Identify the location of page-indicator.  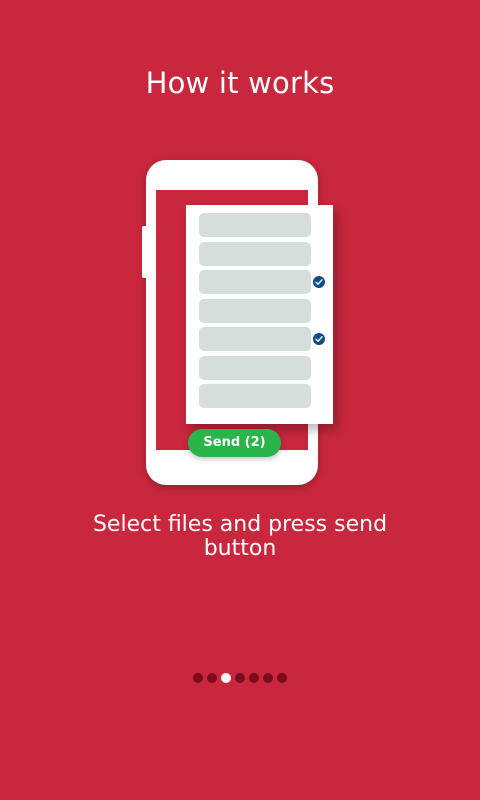
(240, 678).